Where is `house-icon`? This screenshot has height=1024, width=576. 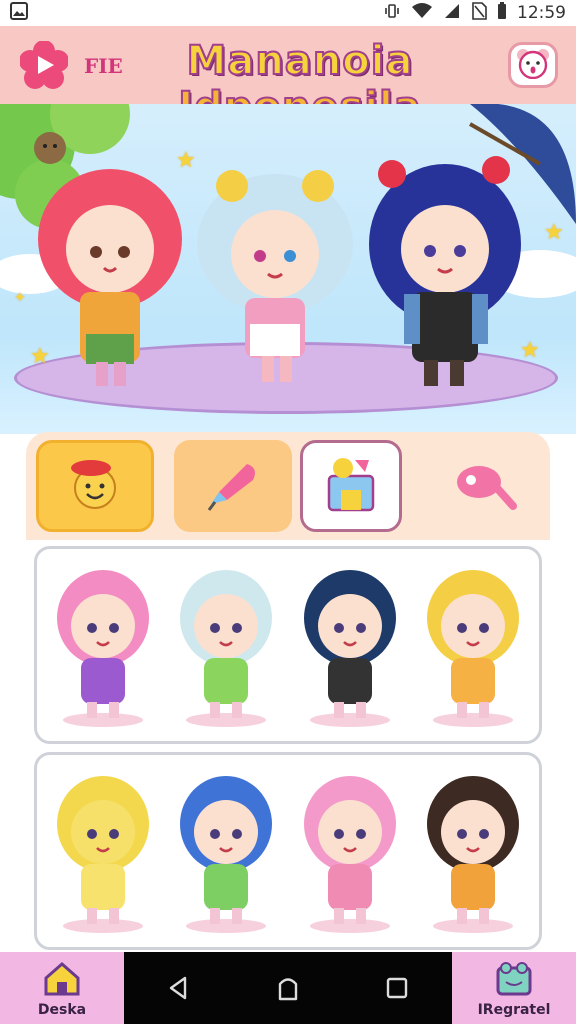
house-icon is located at coordinates (62, 980).